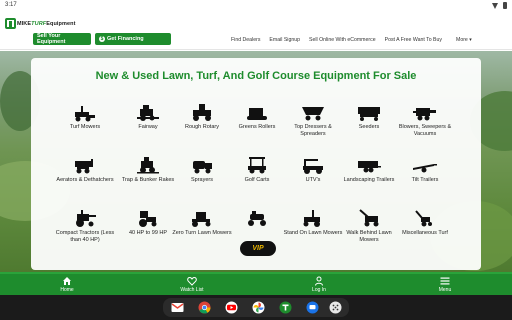 The width and height of the screenshot is (512, 320). What do you see at coordinates (192, 281) in the screenshot?
I see `heart-icon` at bounding box center [192, 281].